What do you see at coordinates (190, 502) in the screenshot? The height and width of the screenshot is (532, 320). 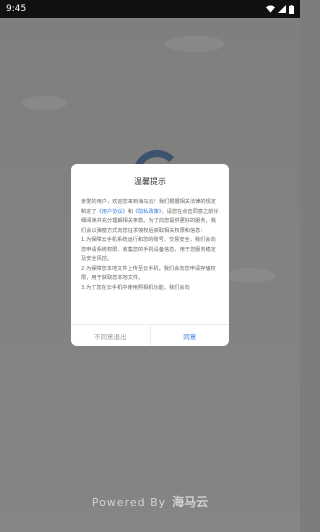 I see `footer-brand: 海马云` at bounding box center [190, 502].